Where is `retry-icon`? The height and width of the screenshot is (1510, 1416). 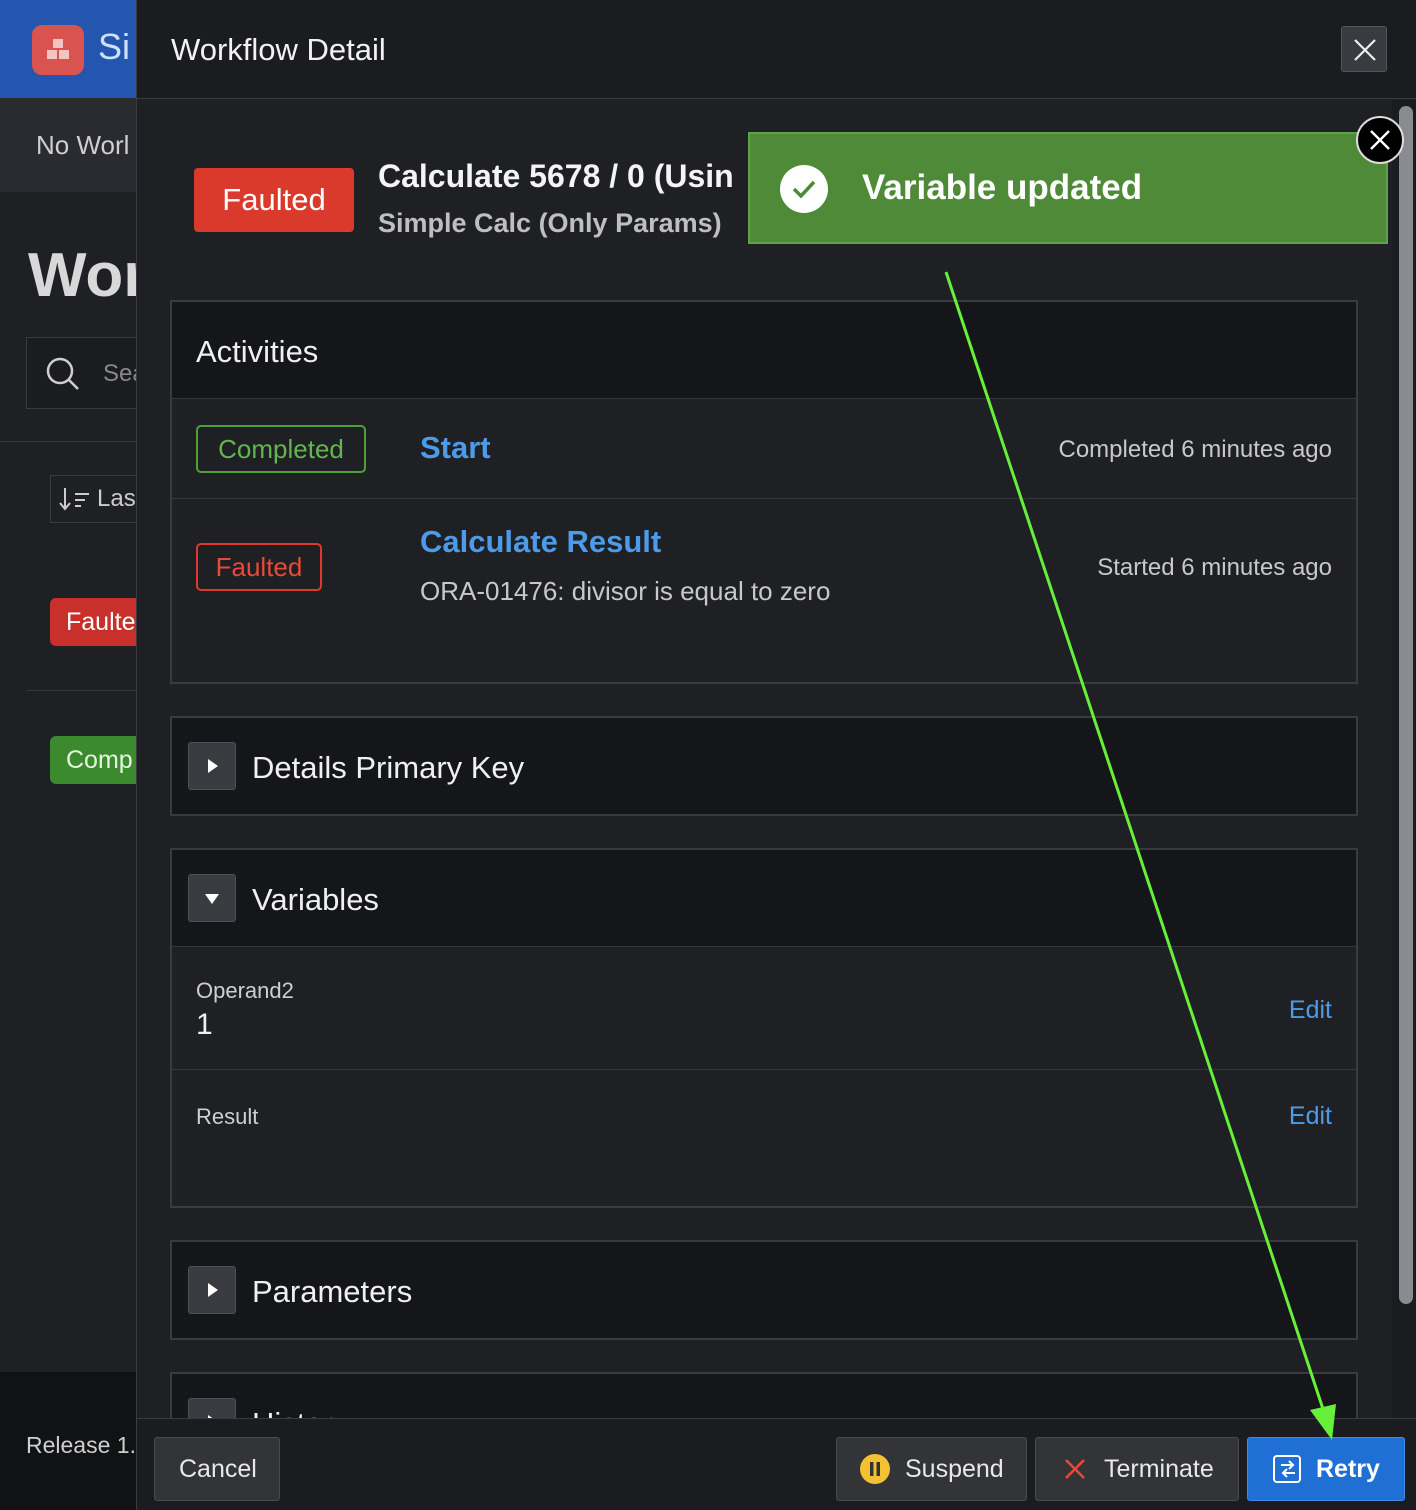 retry-icon is located at coordinates (1287, 1469).